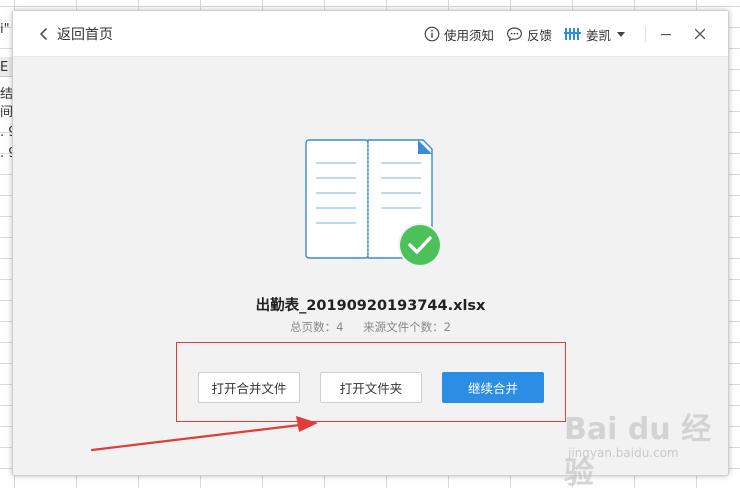  I want to click on titlebar-divider, so click(645, 34).